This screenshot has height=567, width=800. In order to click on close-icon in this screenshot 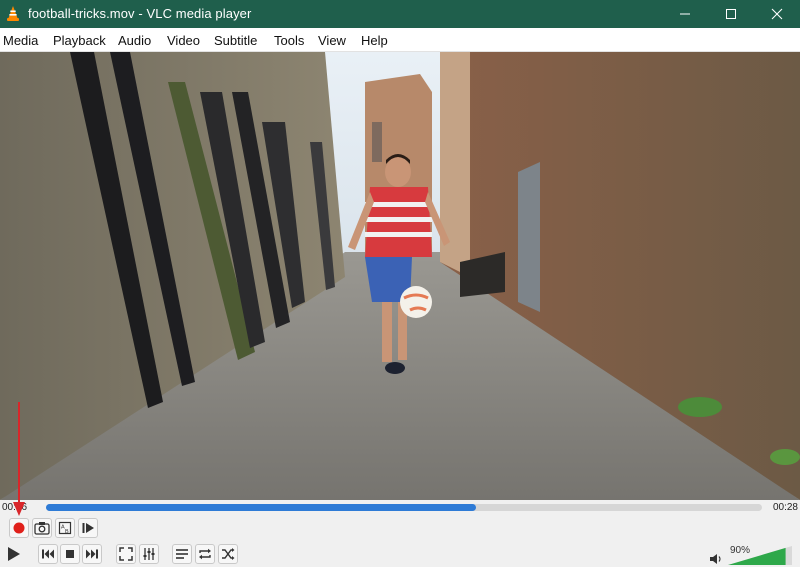, I will do `click(777, 14)`.